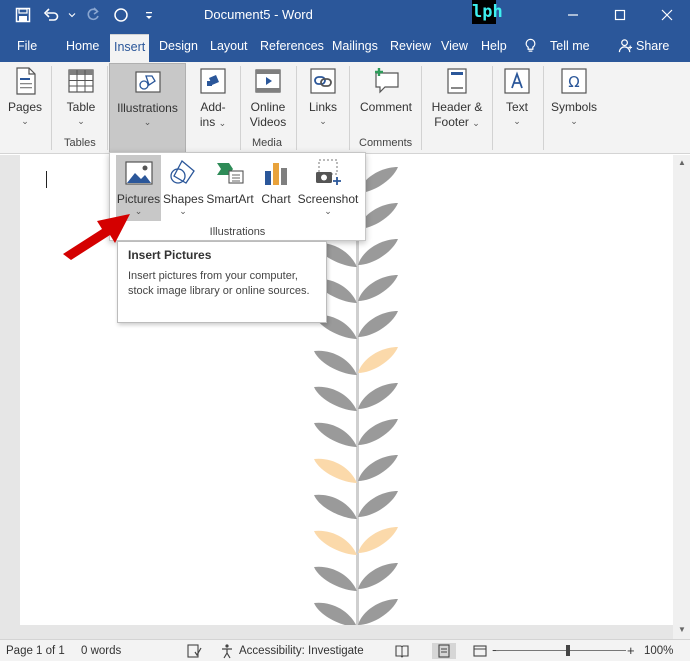 The width and height of the screenshot is (690, 661). Describe the element at coordinates (410, 46) in the screenshot. I see `tab-review: Review` at that location.